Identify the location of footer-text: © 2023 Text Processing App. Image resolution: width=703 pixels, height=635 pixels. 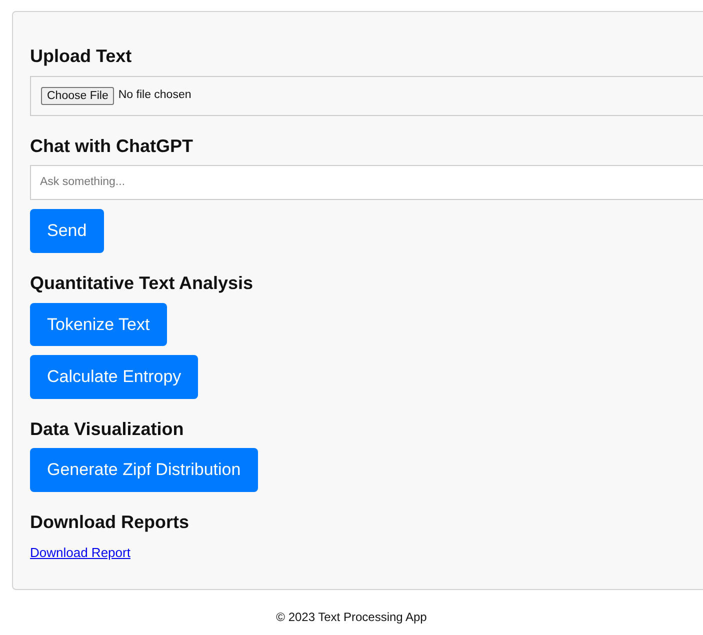
(351, 617).